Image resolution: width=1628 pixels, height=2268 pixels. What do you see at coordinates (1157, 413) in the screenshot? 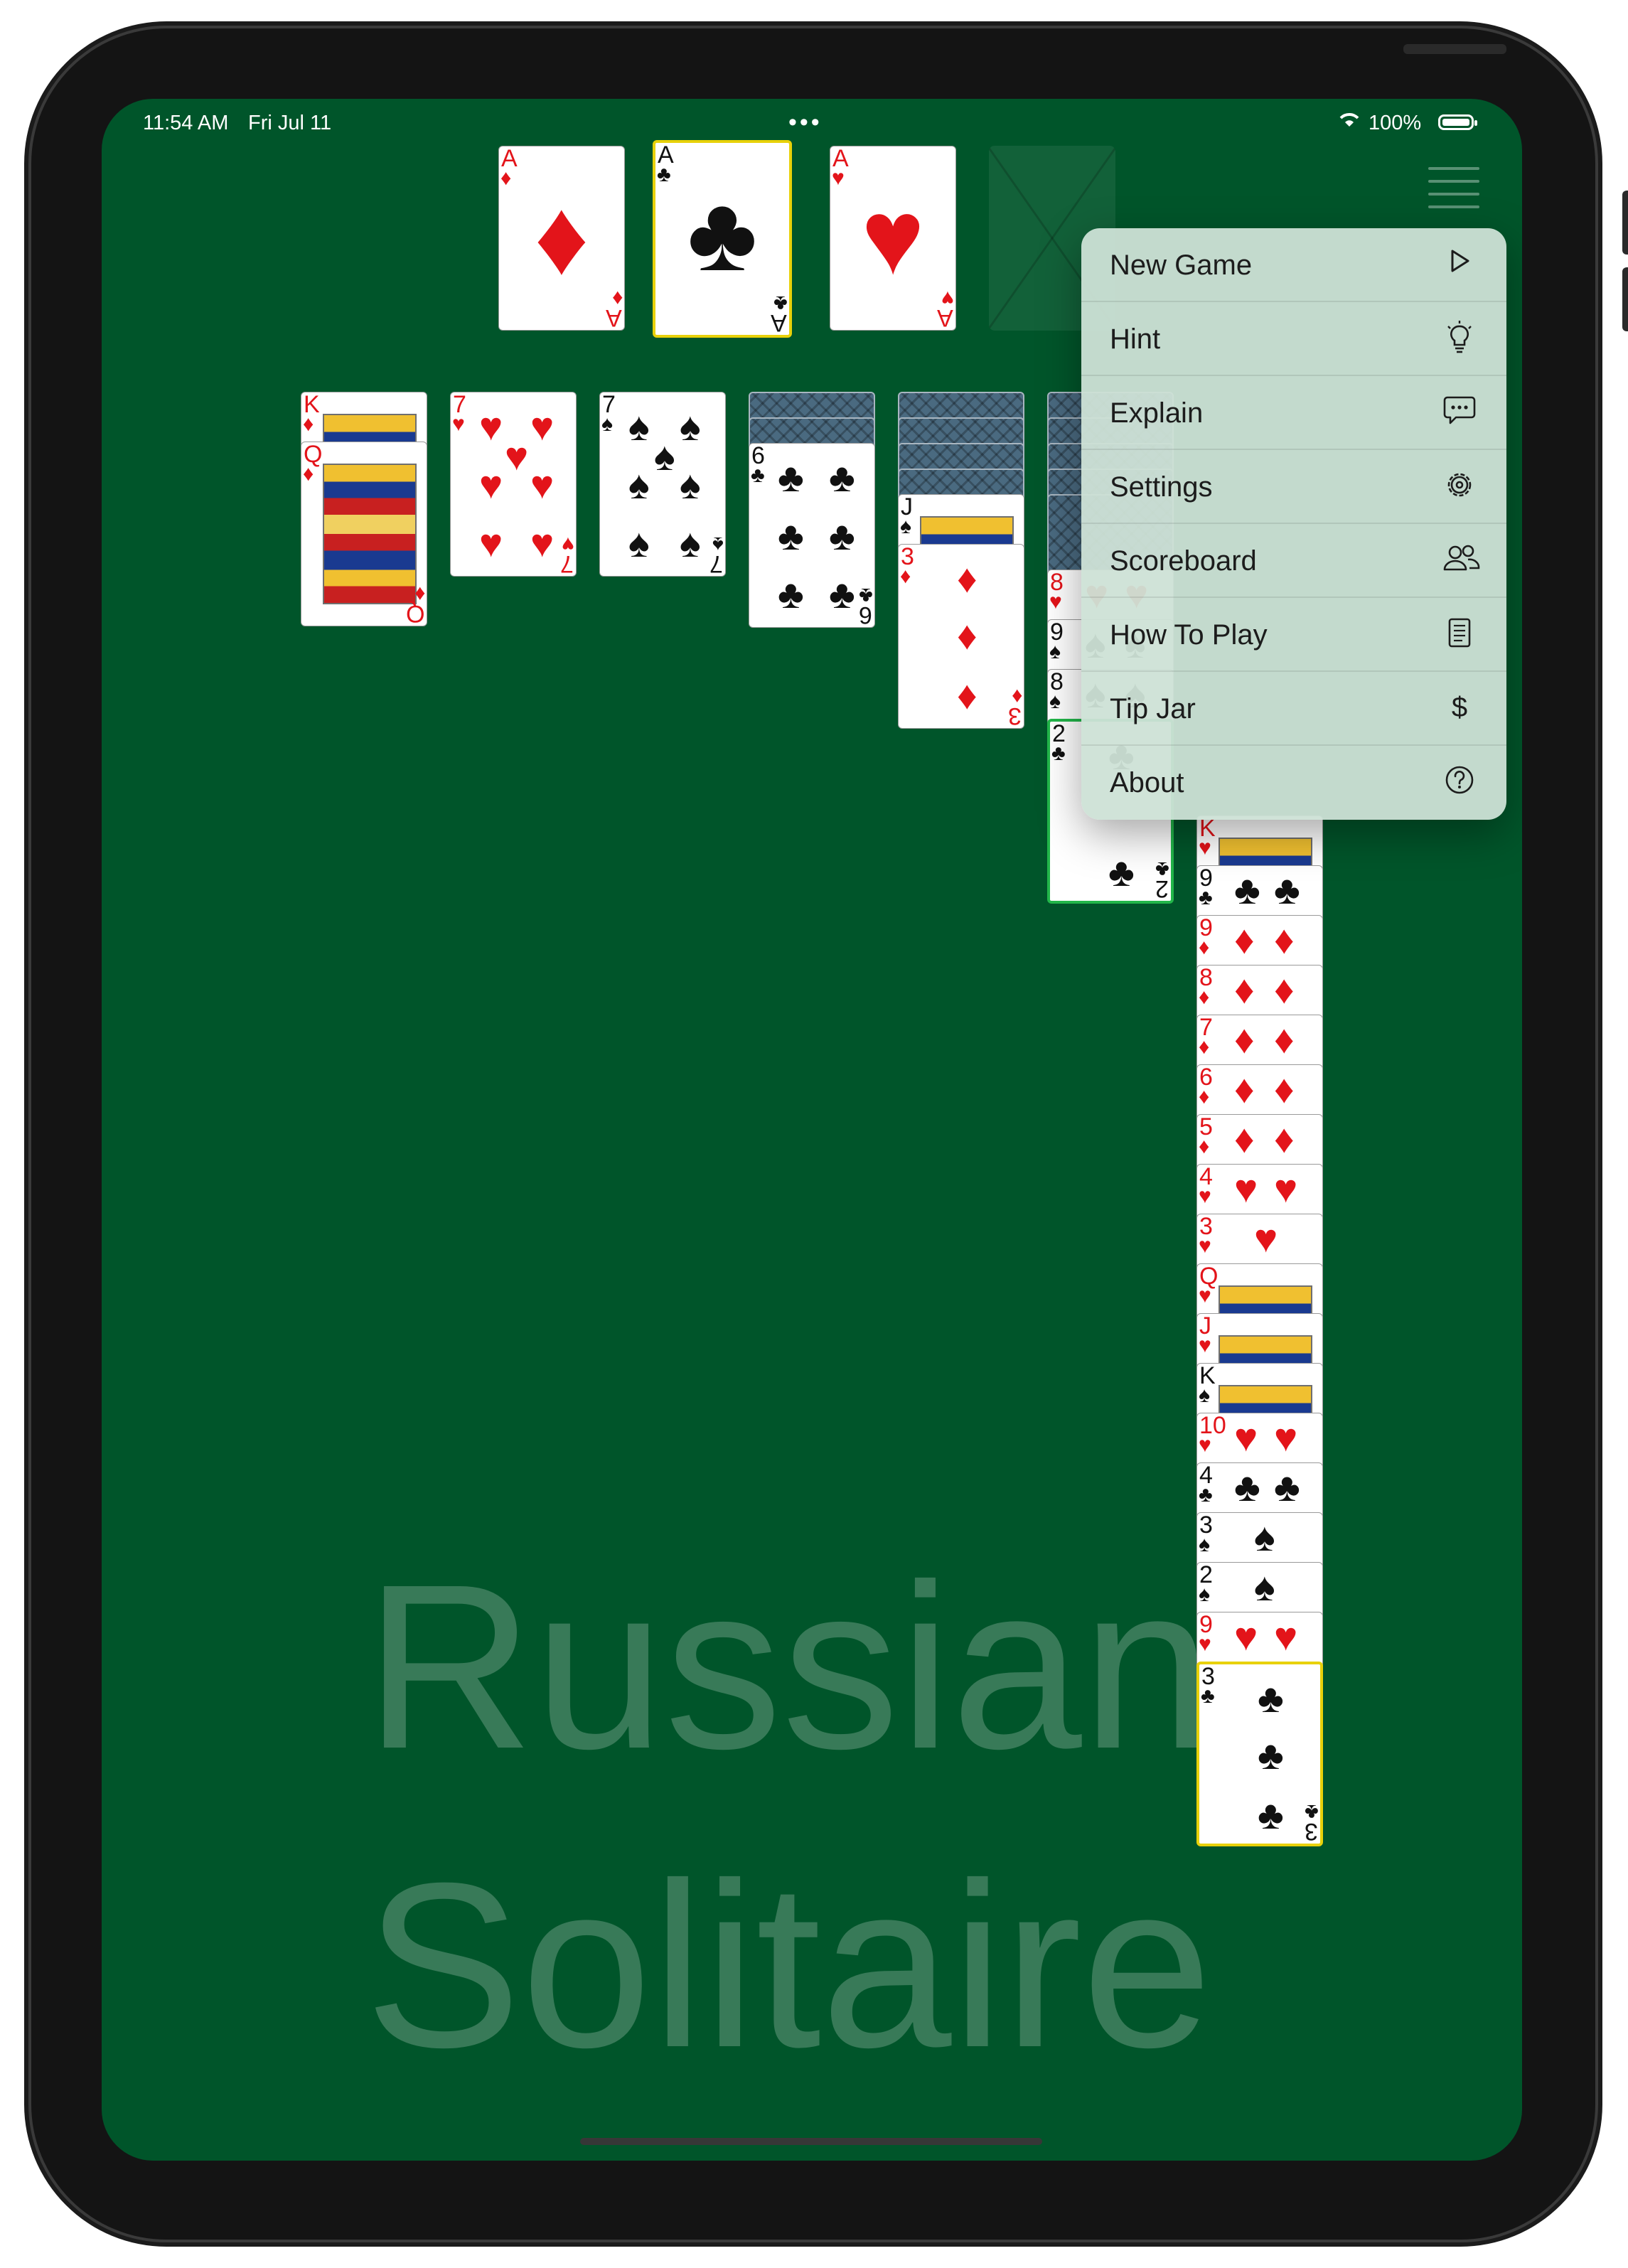
I see `menu-item-label: Explain` at bounding box center [1157, 413].